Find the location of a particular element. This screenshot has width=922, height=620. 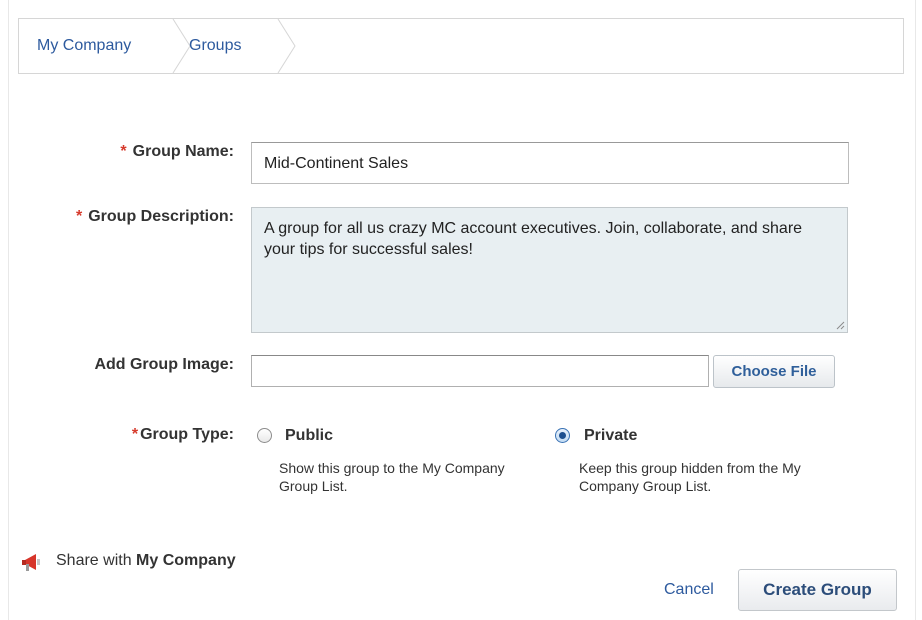

megaphone-icon is located at coordinates (31, 562).